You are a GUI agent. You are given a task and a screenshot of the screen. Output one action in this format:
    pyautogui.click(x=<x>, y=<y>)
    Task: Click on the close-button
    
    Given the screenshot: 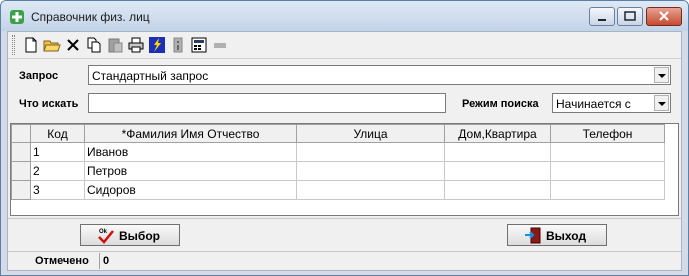 What is the action you would take?
    pyautogui.click(x=664, y=16)
    